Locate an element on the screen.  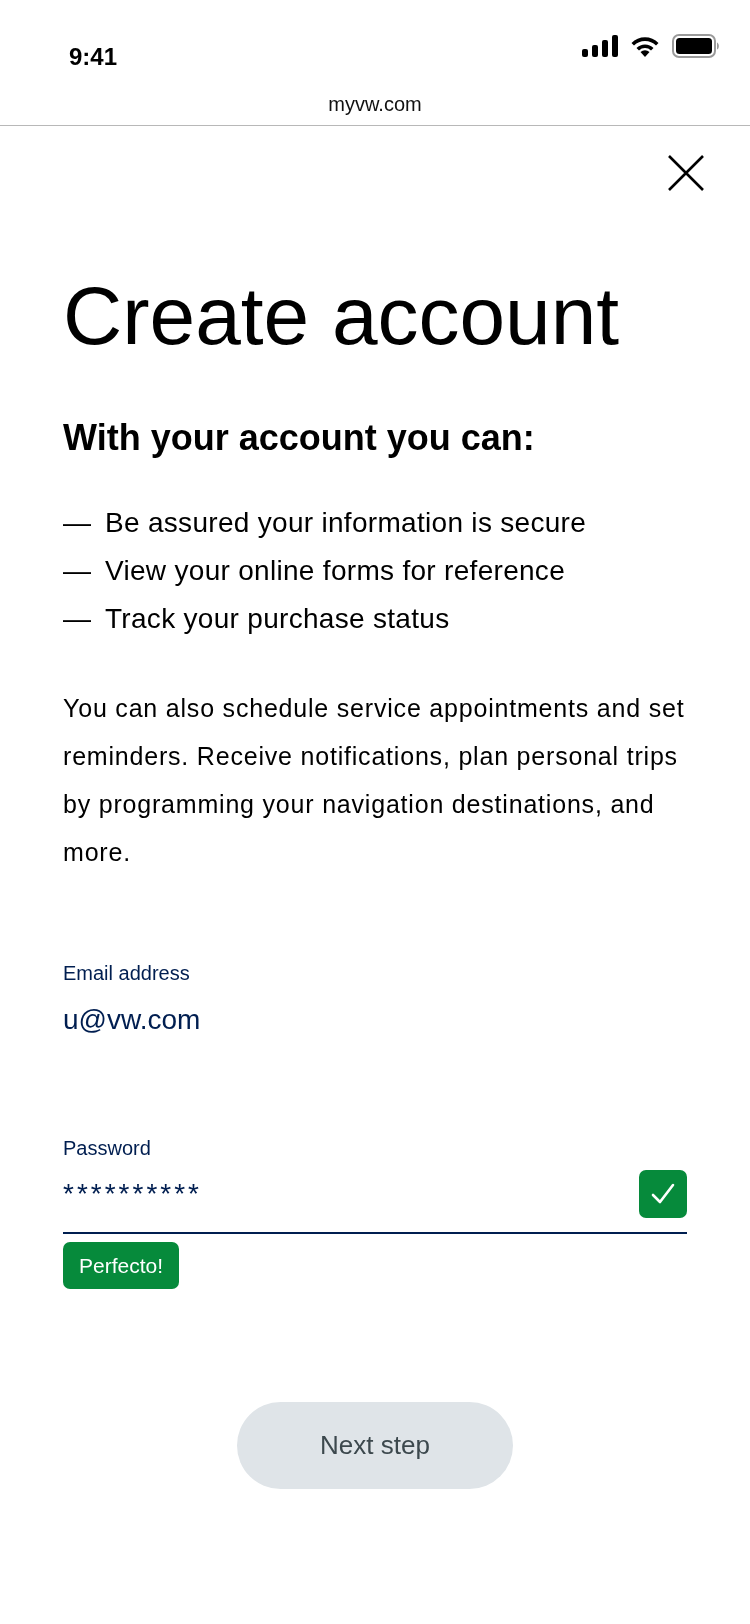
benefit-text: Track your purchase status is located at coordinates (277, 619).